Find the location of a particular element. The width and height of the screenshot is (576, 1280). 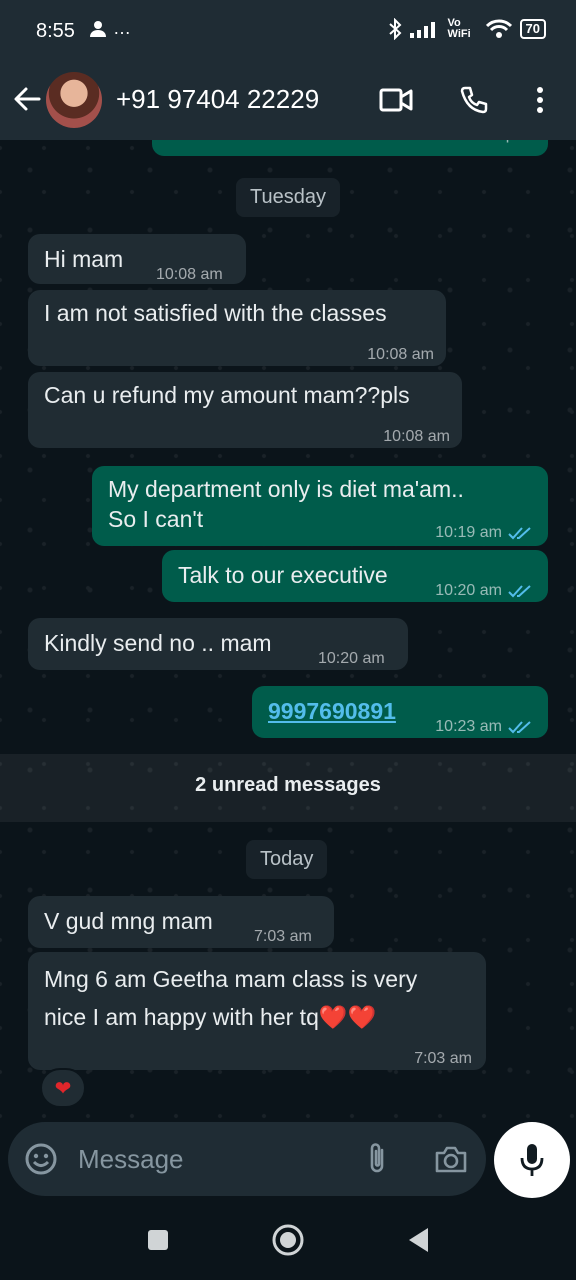

message-text: Can u refund my amount mam??pls is located at coordinates (227, 395).